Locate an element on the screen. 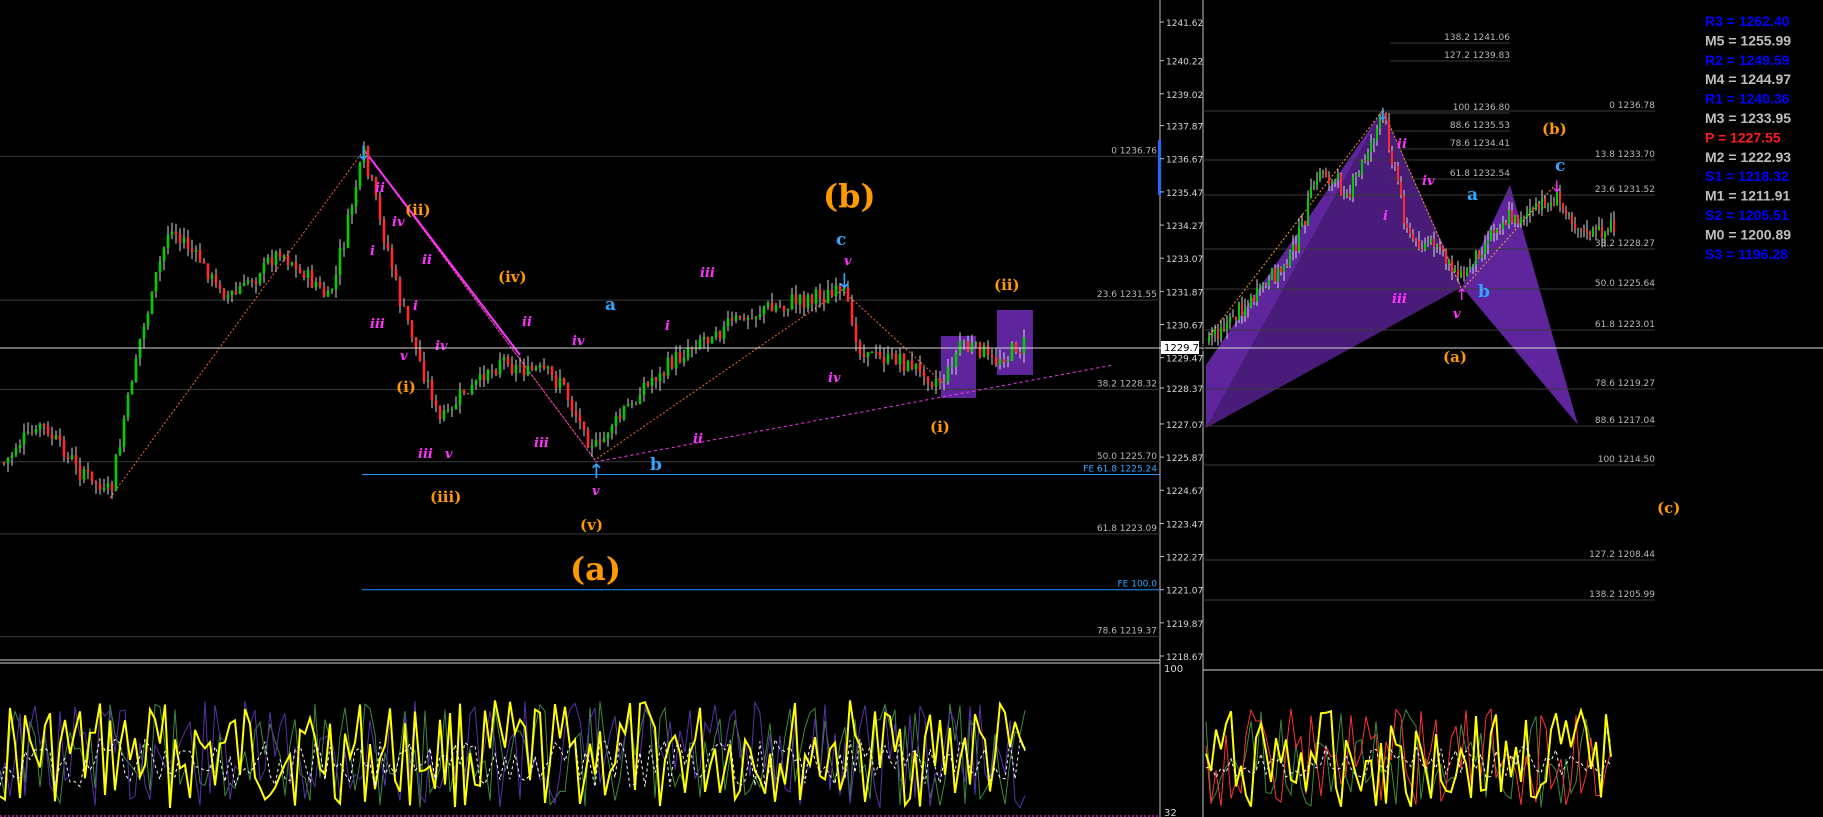  pivot-level: M0 = 1200.89 is located at coordinates (1748, 234).